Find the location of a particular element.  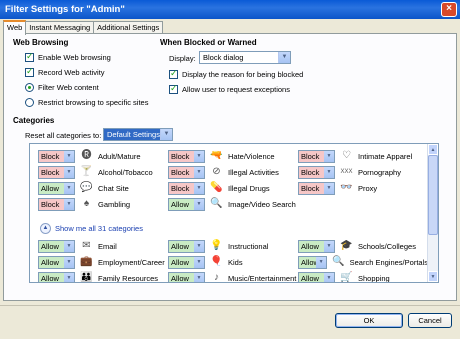

categories-scrollbar: ▲ ▼ is located at coordinates (432, 213).